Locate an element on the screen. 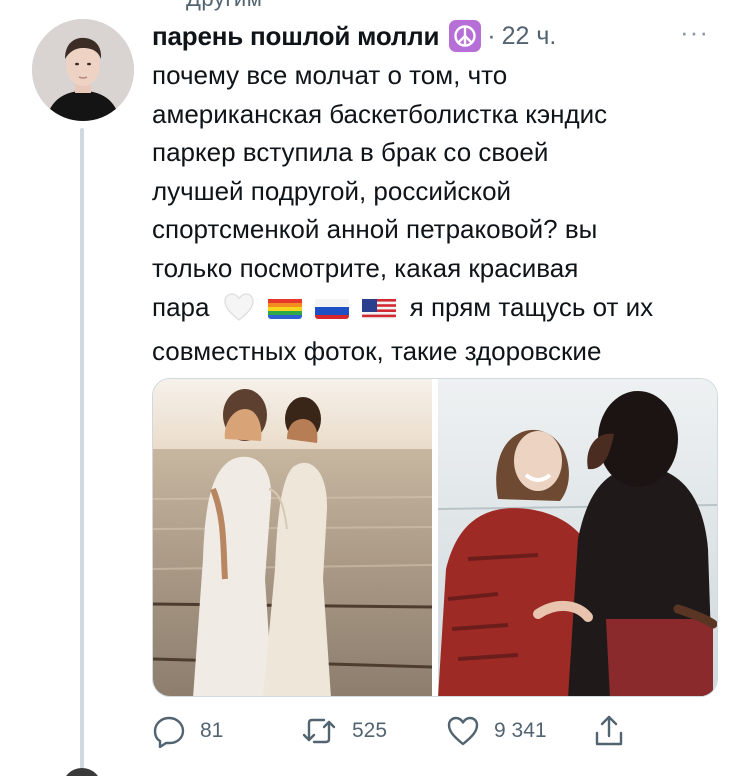  rainbow-flag-icon is located at coordinates (284, 307).